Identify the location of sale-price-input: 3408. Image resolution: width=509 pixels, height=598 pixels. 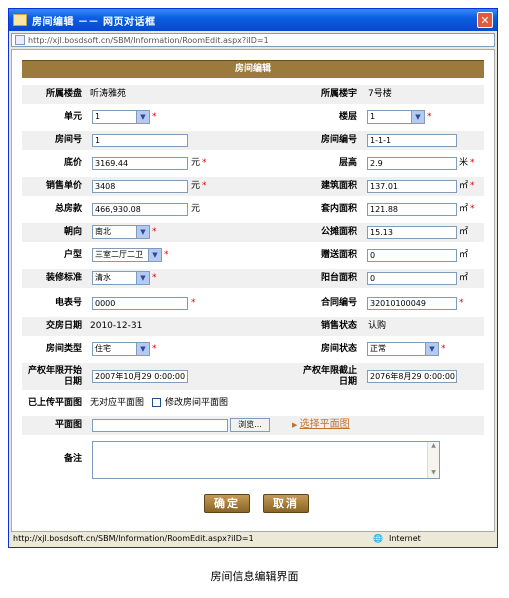
(140, 186).